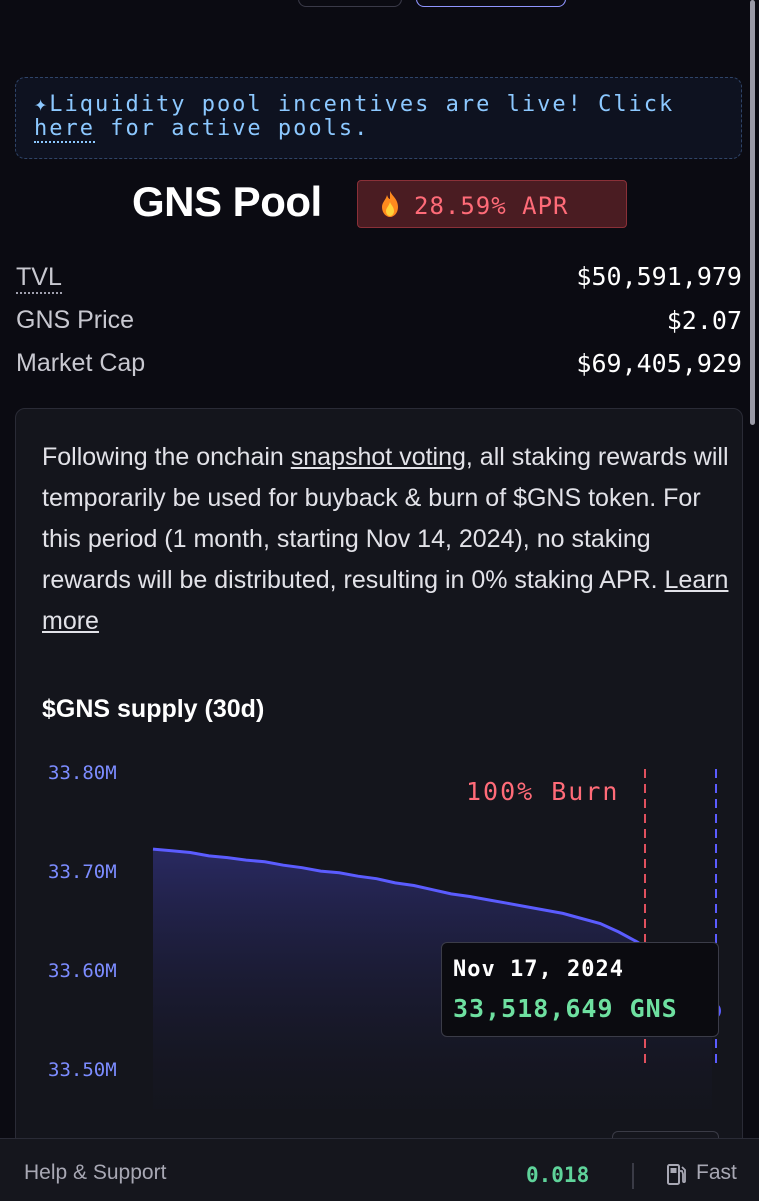 The image size is (759, 1201). I want to click on apr-value: 28.59% APR, so click(491, 206).